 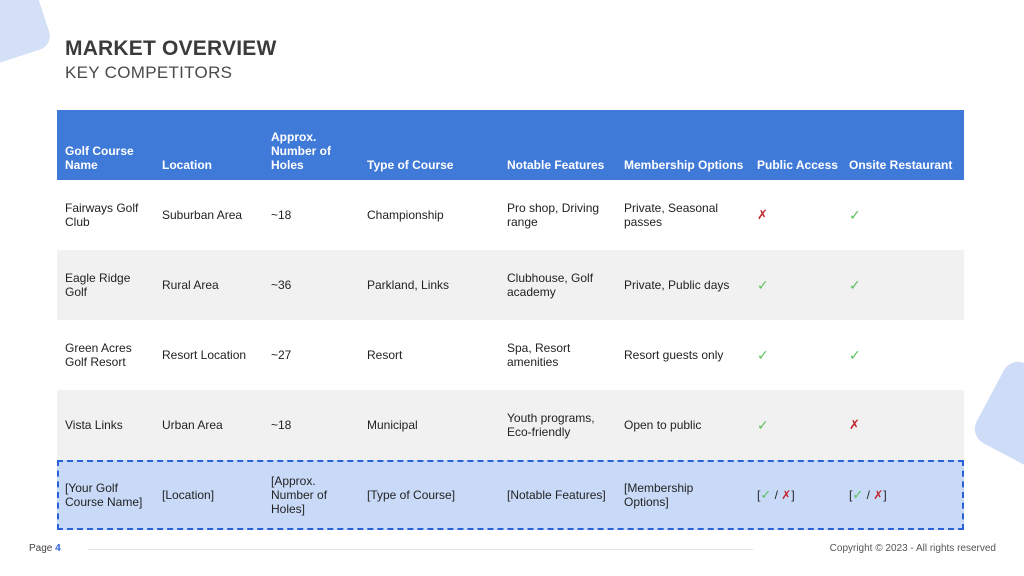 I want to click on header-golf-course-name: Golf Course Name, so click(x=99, y=158).